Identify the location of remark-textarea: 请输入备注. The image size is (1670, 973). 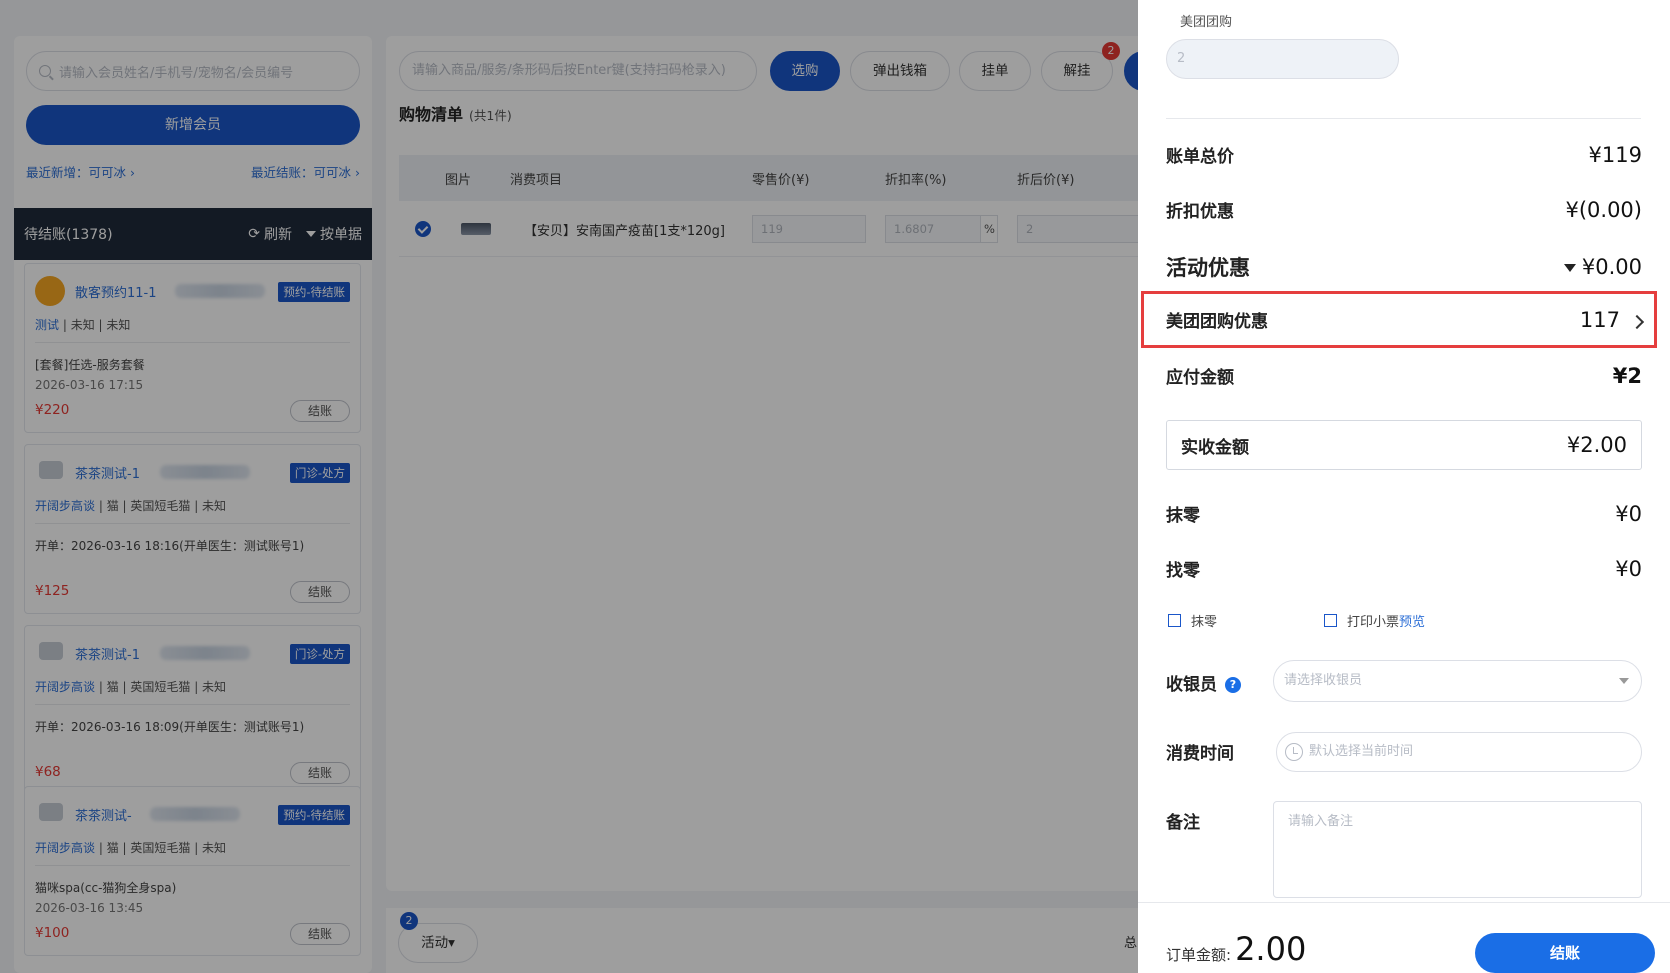
(1457, 849).